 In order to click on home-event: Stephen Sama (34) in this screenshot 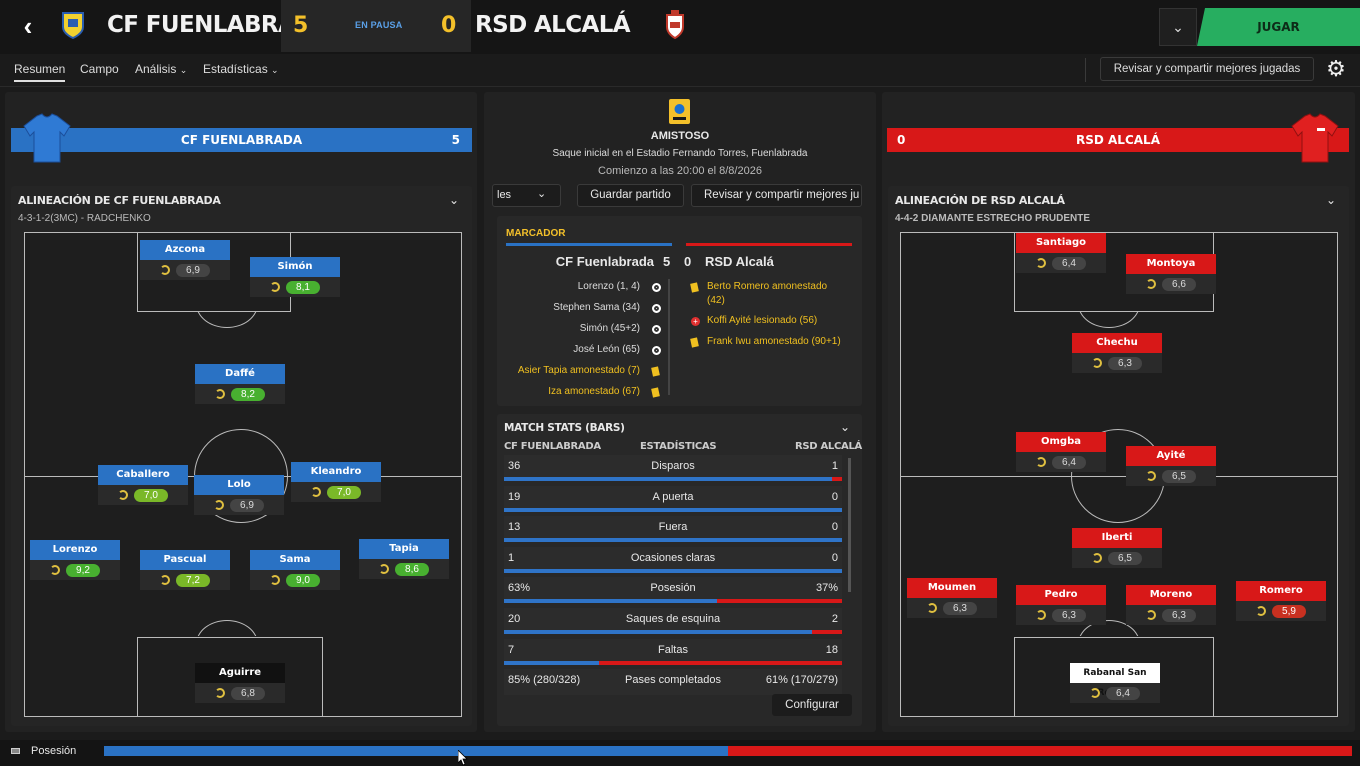, I will do `click(596, 307)`.